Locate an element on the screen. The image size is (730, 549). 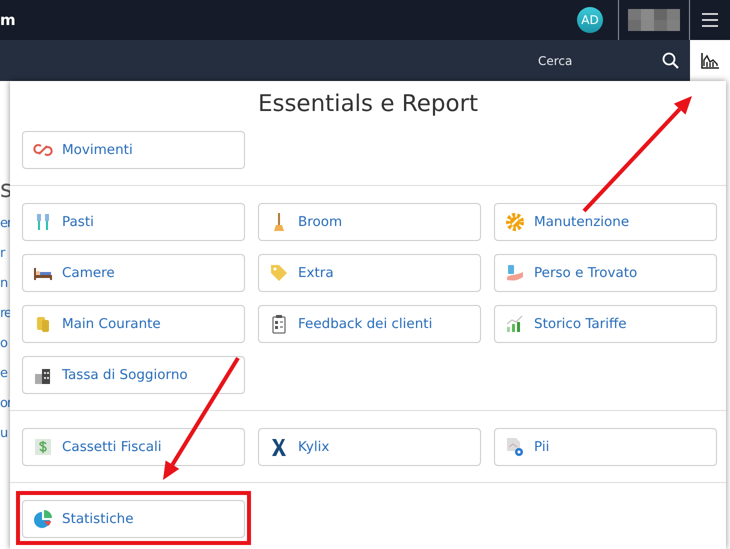
report-button: Feedback dei clienti is located at coordinates (369, 324).